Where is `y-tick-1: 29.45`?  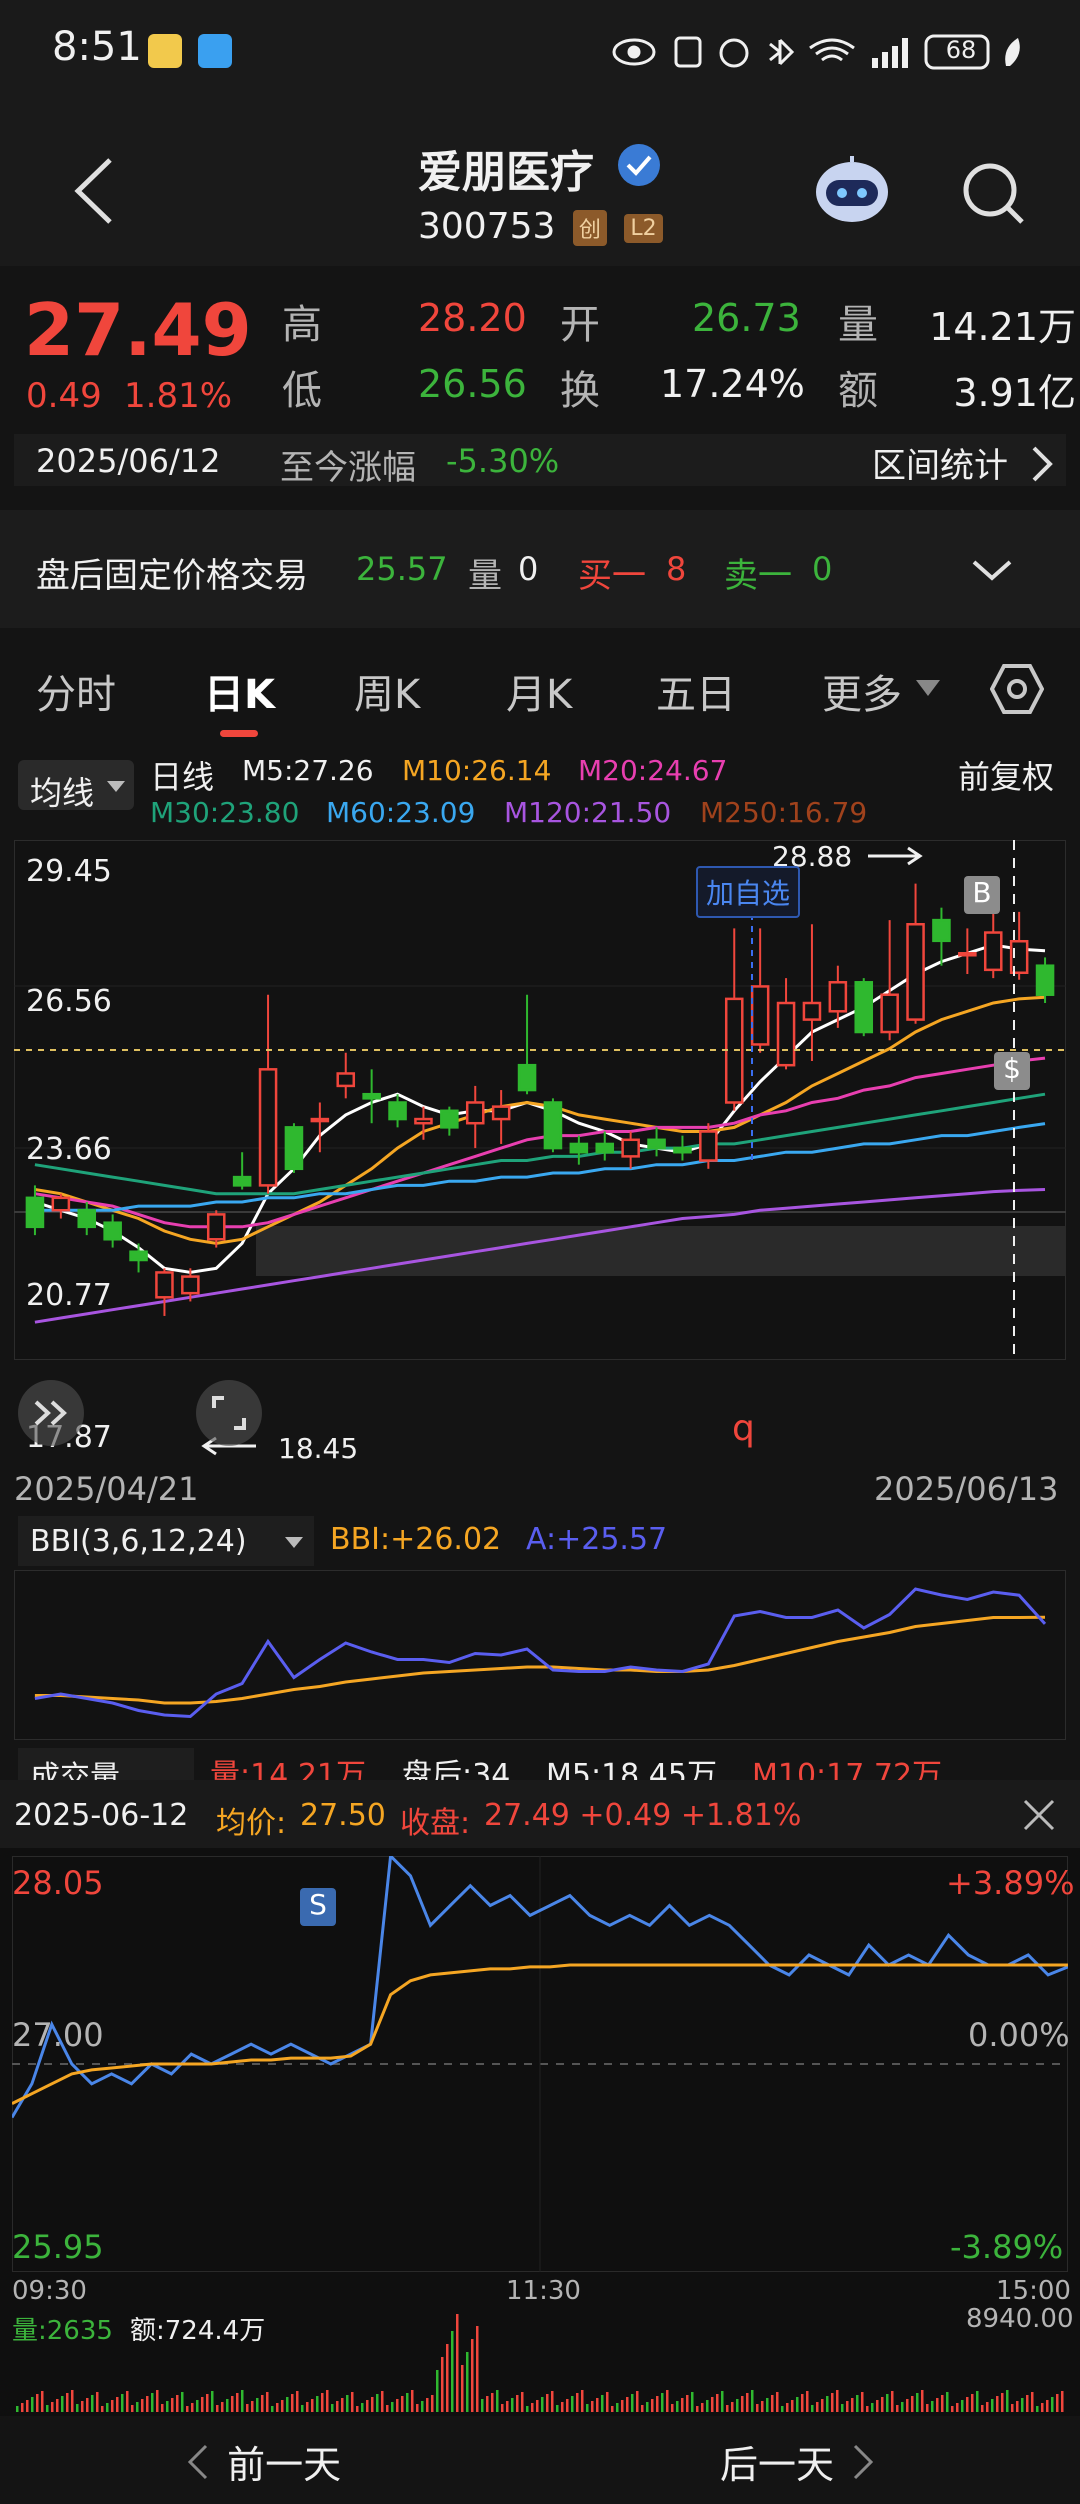 y-tick-1: 29.45 is located at coordinates (69, 871).